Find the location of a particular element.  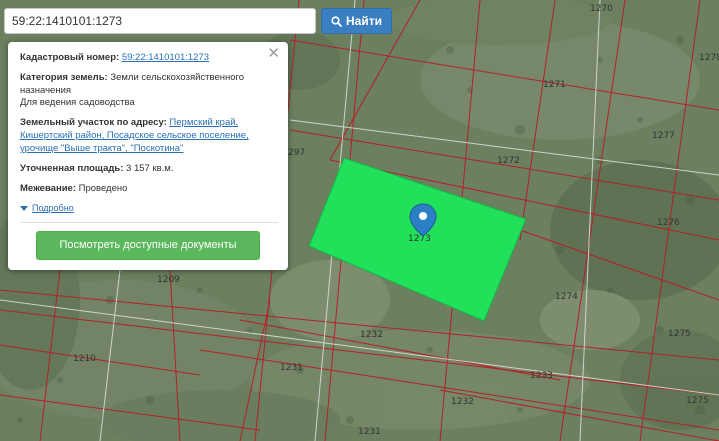

selected-parcel-label: 1273 is located at coordinates (419, 239).